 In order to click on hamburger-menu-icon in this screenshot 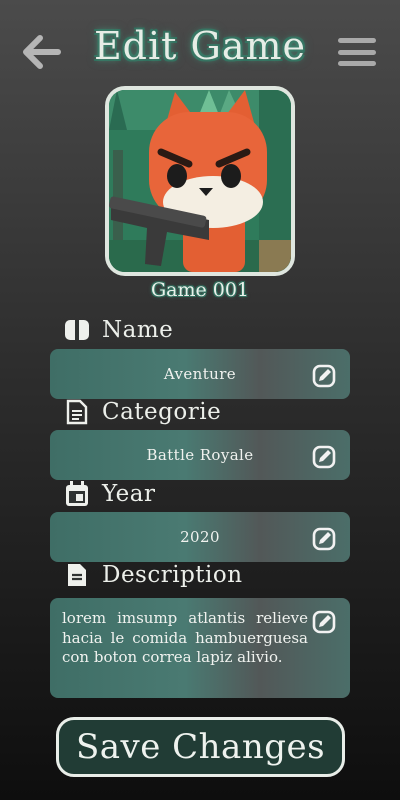, I will do `click(357, 40)`.